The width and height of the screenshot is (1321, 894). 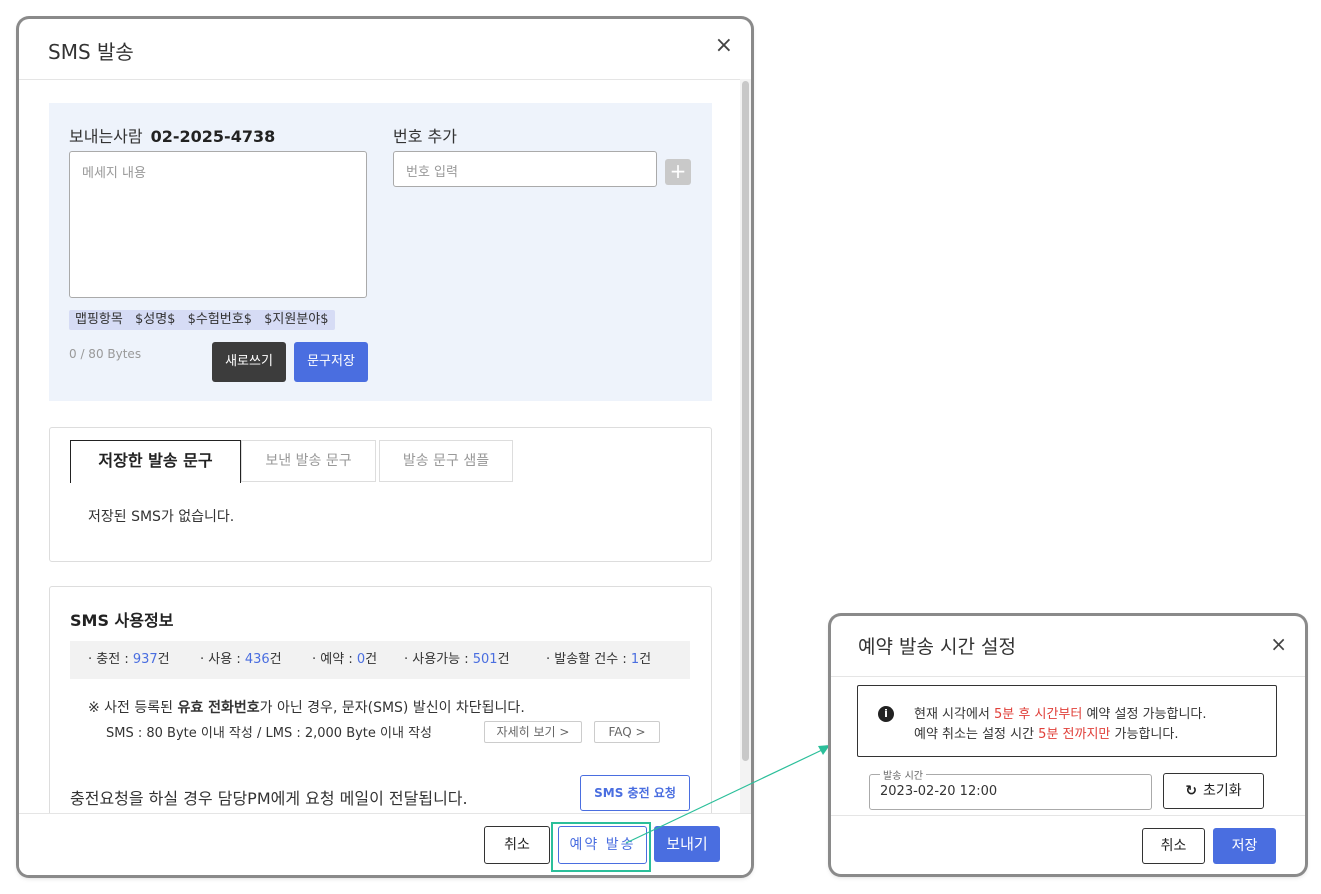 What do you see at coordinates (1244, 846) in the screenshot?
I see `save-button: 저장` at bounding box center [1244, 846].